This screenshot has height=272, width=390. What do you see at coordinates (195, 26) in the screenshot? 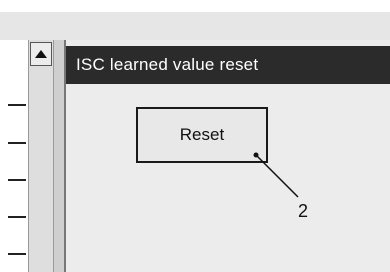
I see `toolbar-strip` at bounding box center [195, 26].